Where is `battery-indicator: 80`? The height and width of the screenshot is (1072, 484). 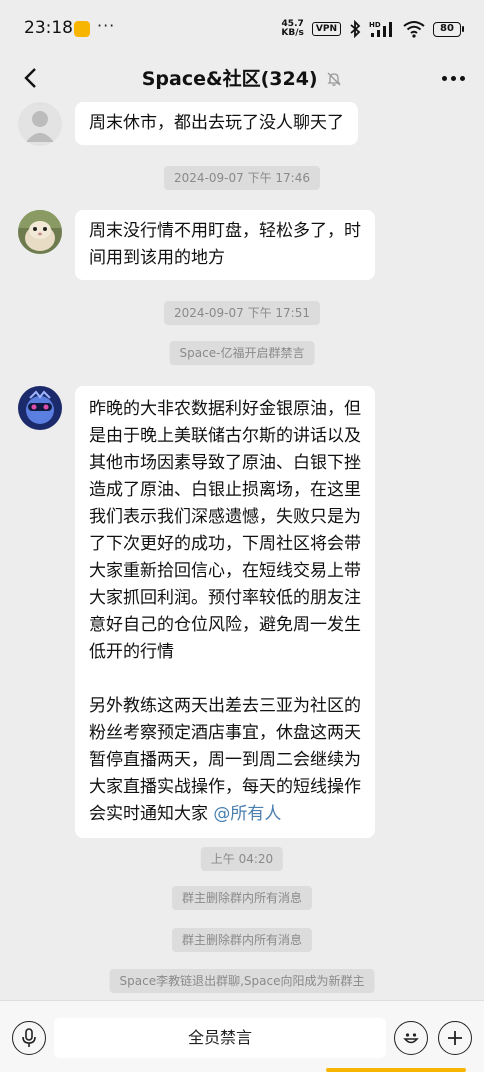 battery-indicator: 80 is located at coordinates (448, 29).